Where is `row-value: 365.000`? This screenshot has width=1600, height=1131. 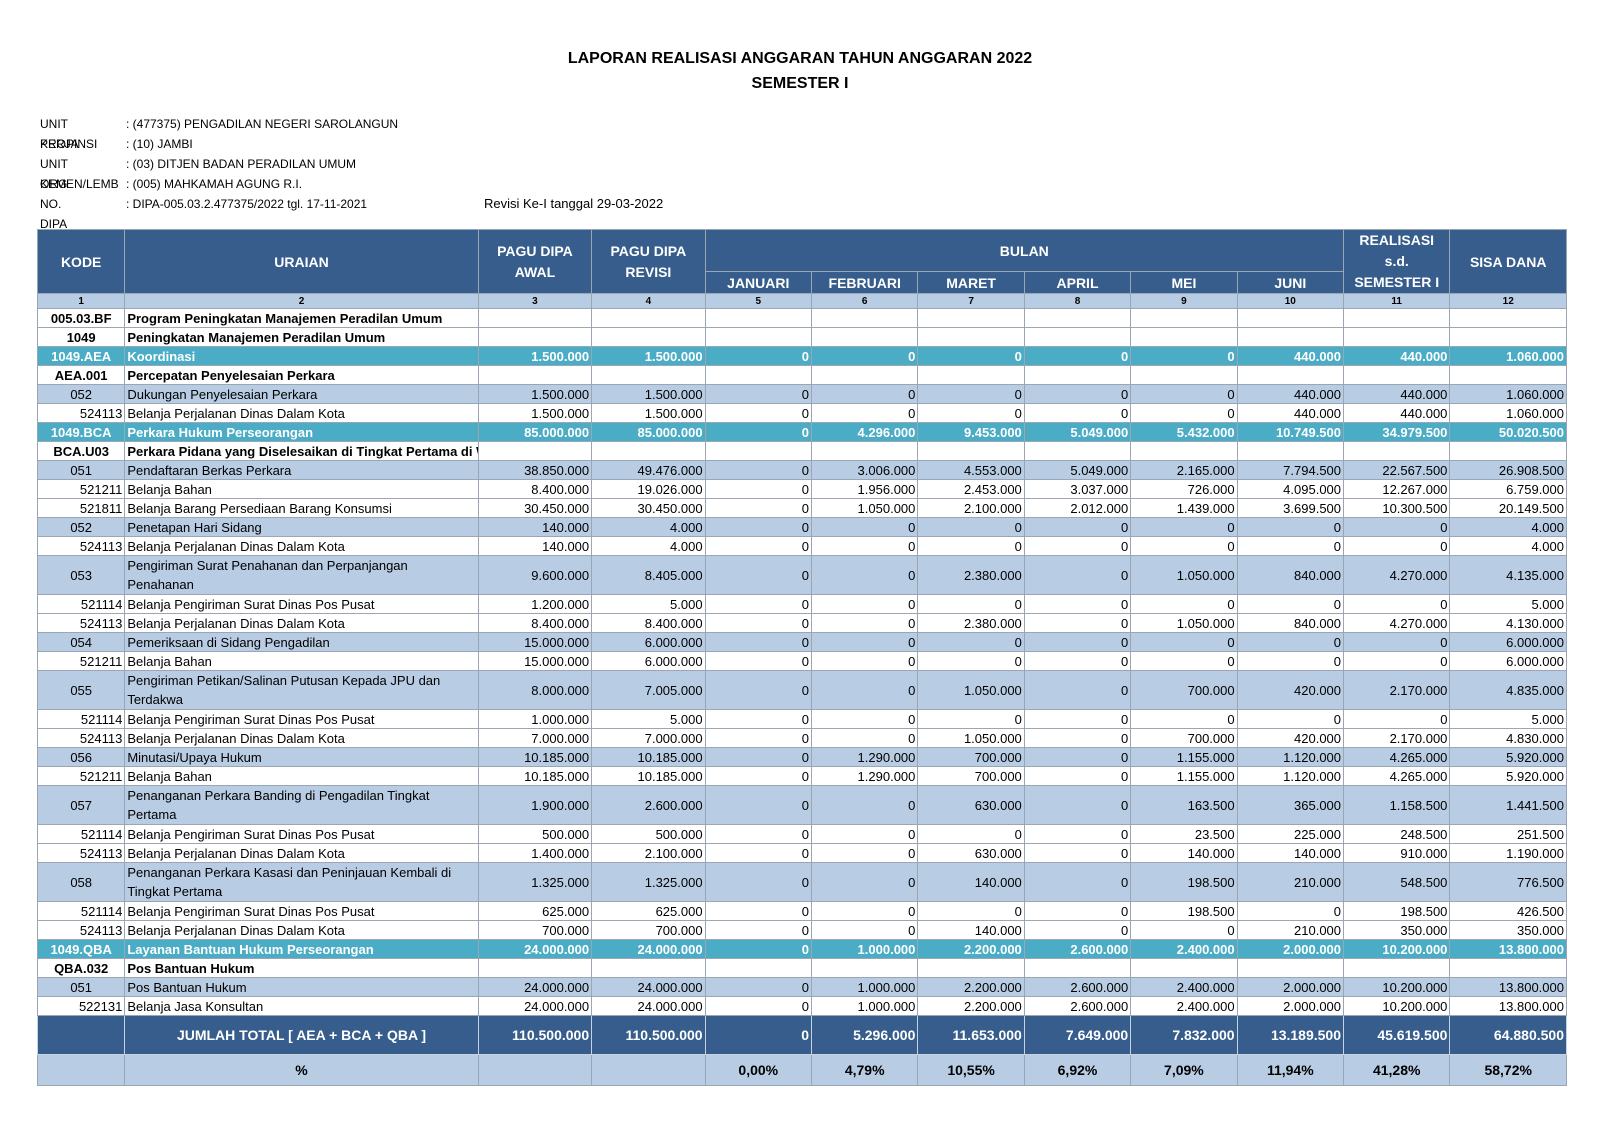
row-value: 365.000 is located at coordinates (1290, 805).